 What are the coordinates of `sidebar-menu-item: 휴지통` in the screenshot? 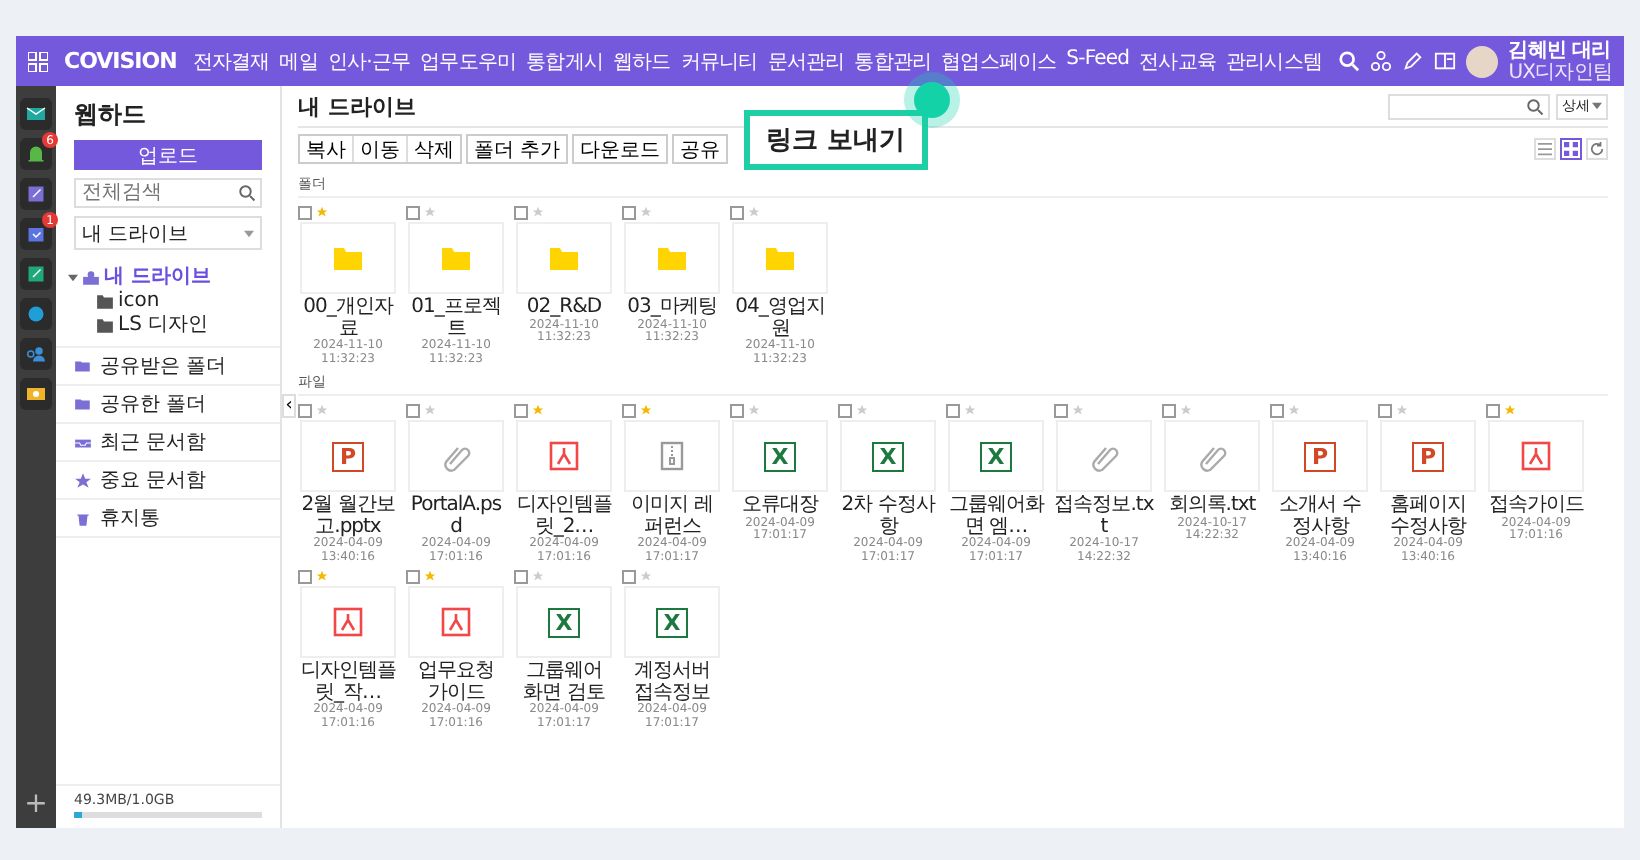 It's located at (168, 519).